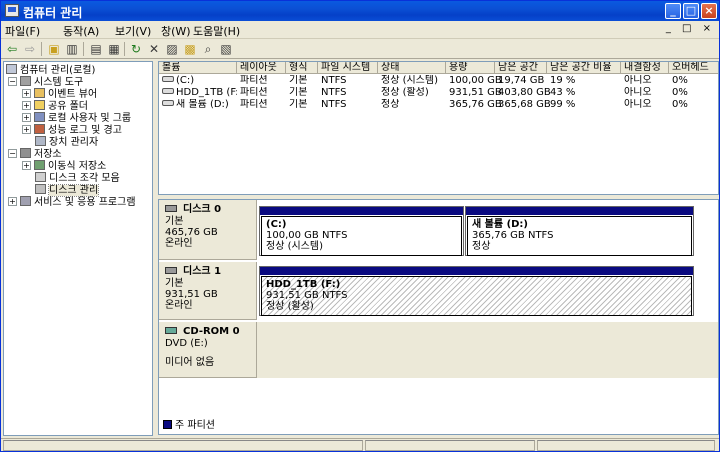  I want to click on tree-disk-mgmt-label: 디스크 관리, so click(73, 190).